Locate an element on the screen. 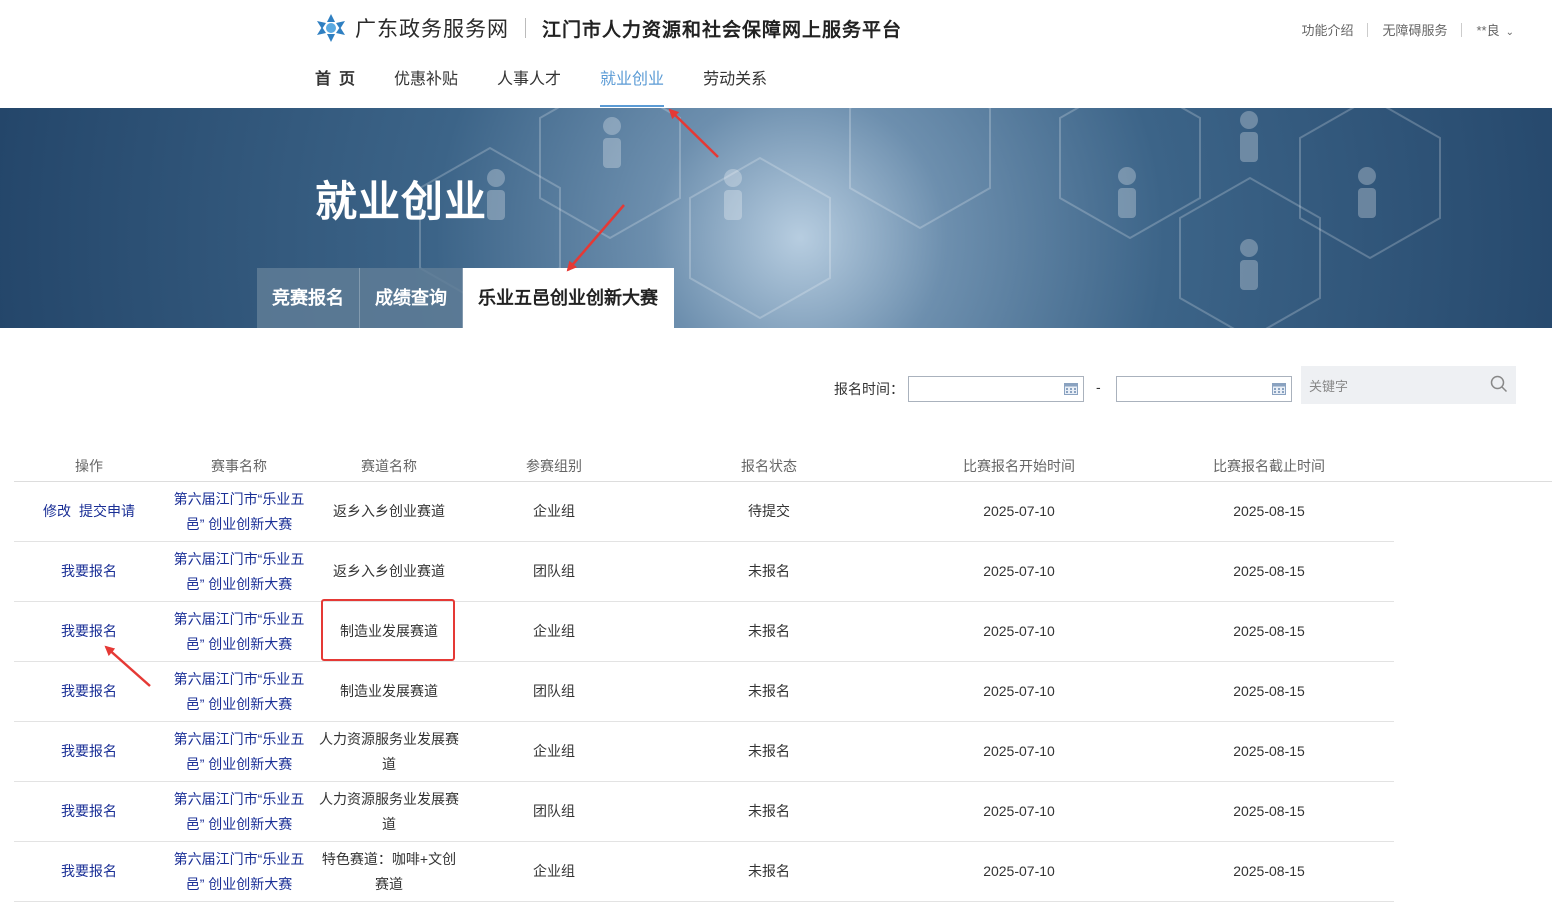  start-date-input is located at coordinates (996, 389).